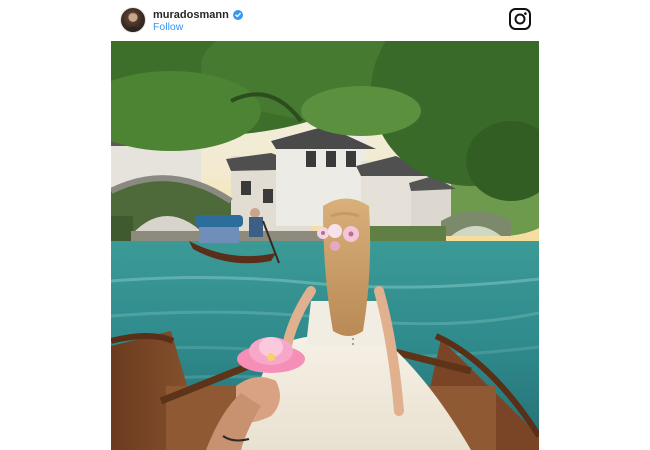 The image size is (650, 450). Describe the element at coordinates (325, 20) in the screenshot. I see `post-header: muradosmann Follow` at that location.